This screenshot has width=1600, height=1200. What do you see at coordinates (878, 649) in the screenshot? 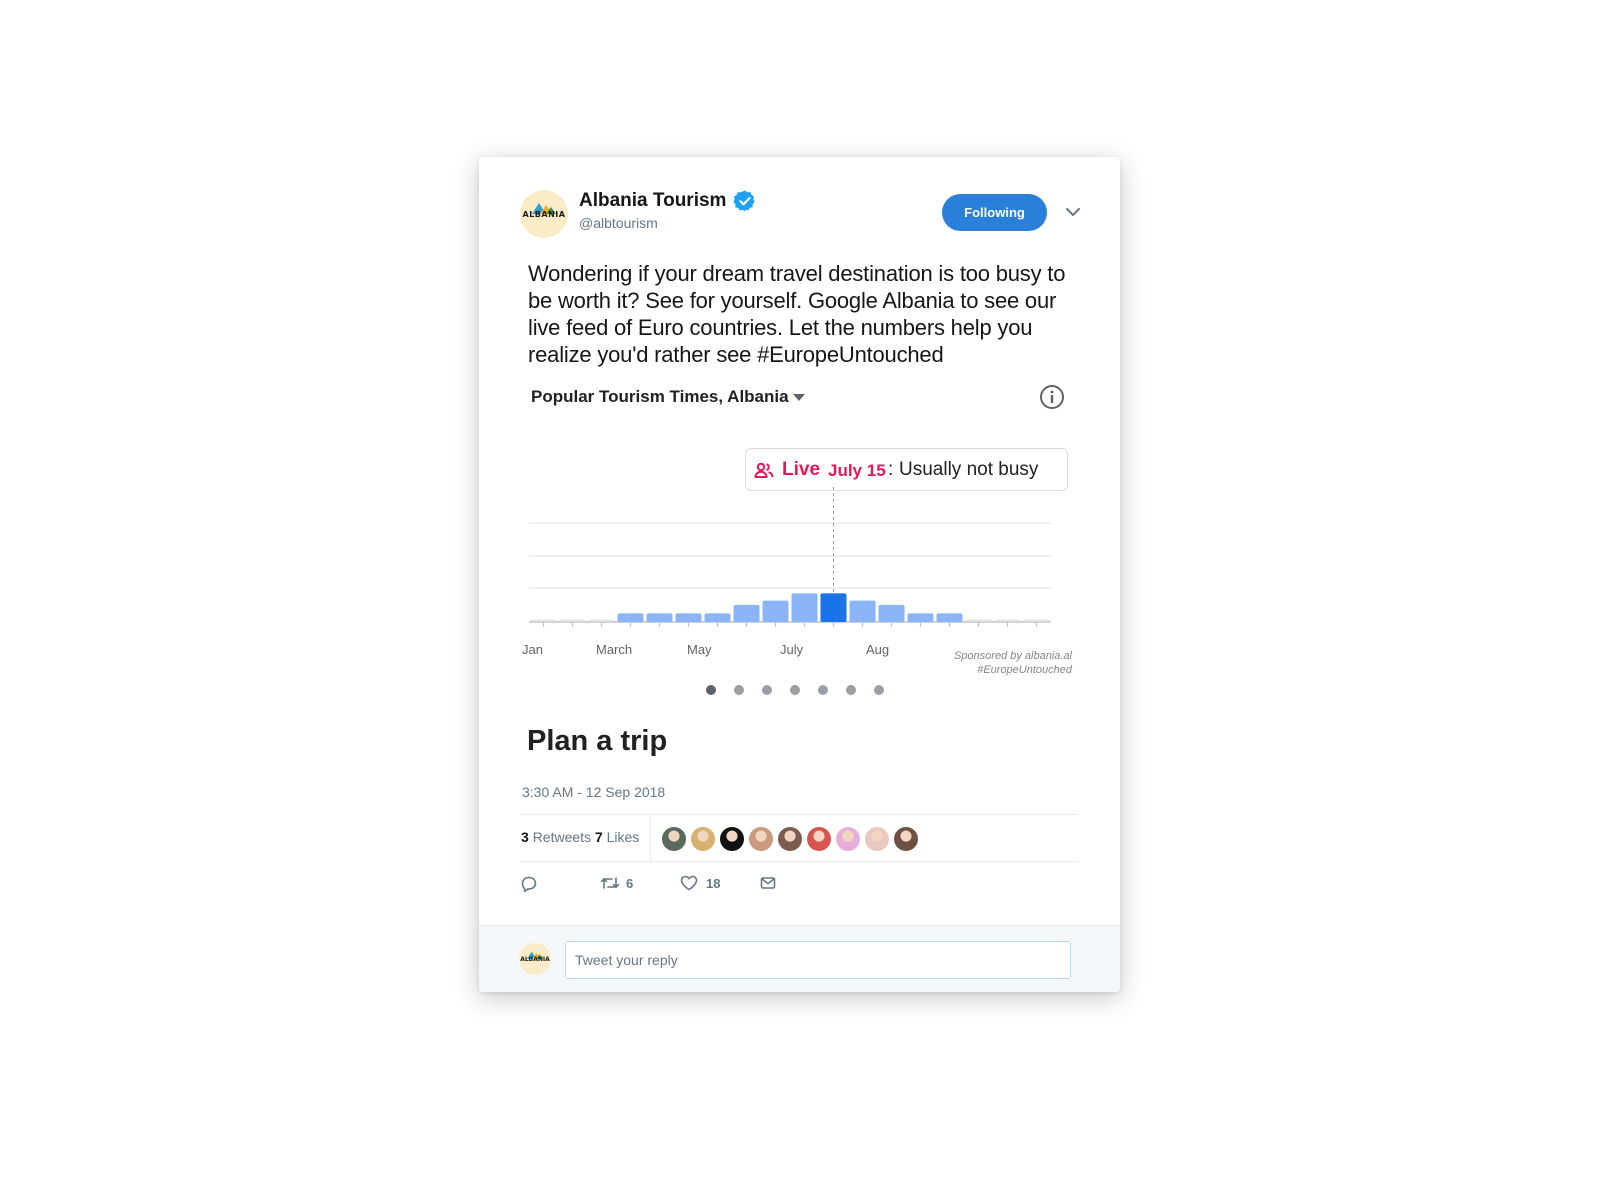
I see `month-label: Aug` at bounding box center [878, 649].